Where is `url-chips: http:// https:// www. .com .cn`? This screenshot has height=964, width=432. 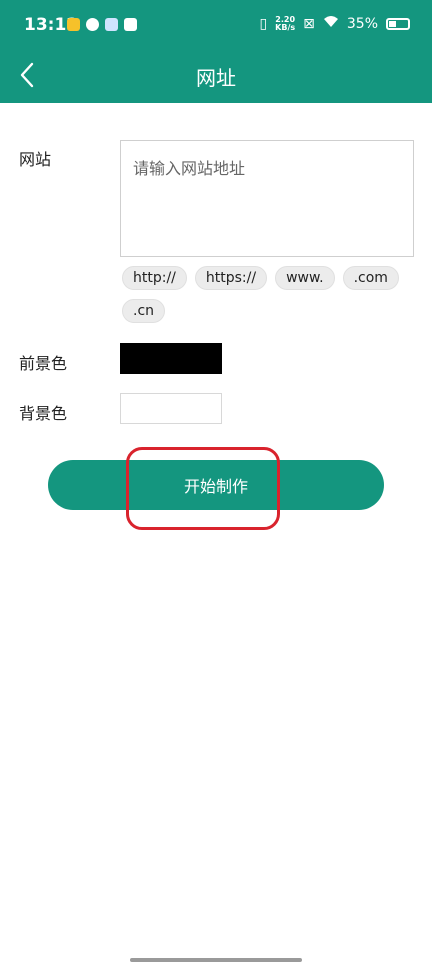 url-chips: http:// https:// www. .com .cn is located at coordinates (267, 294).